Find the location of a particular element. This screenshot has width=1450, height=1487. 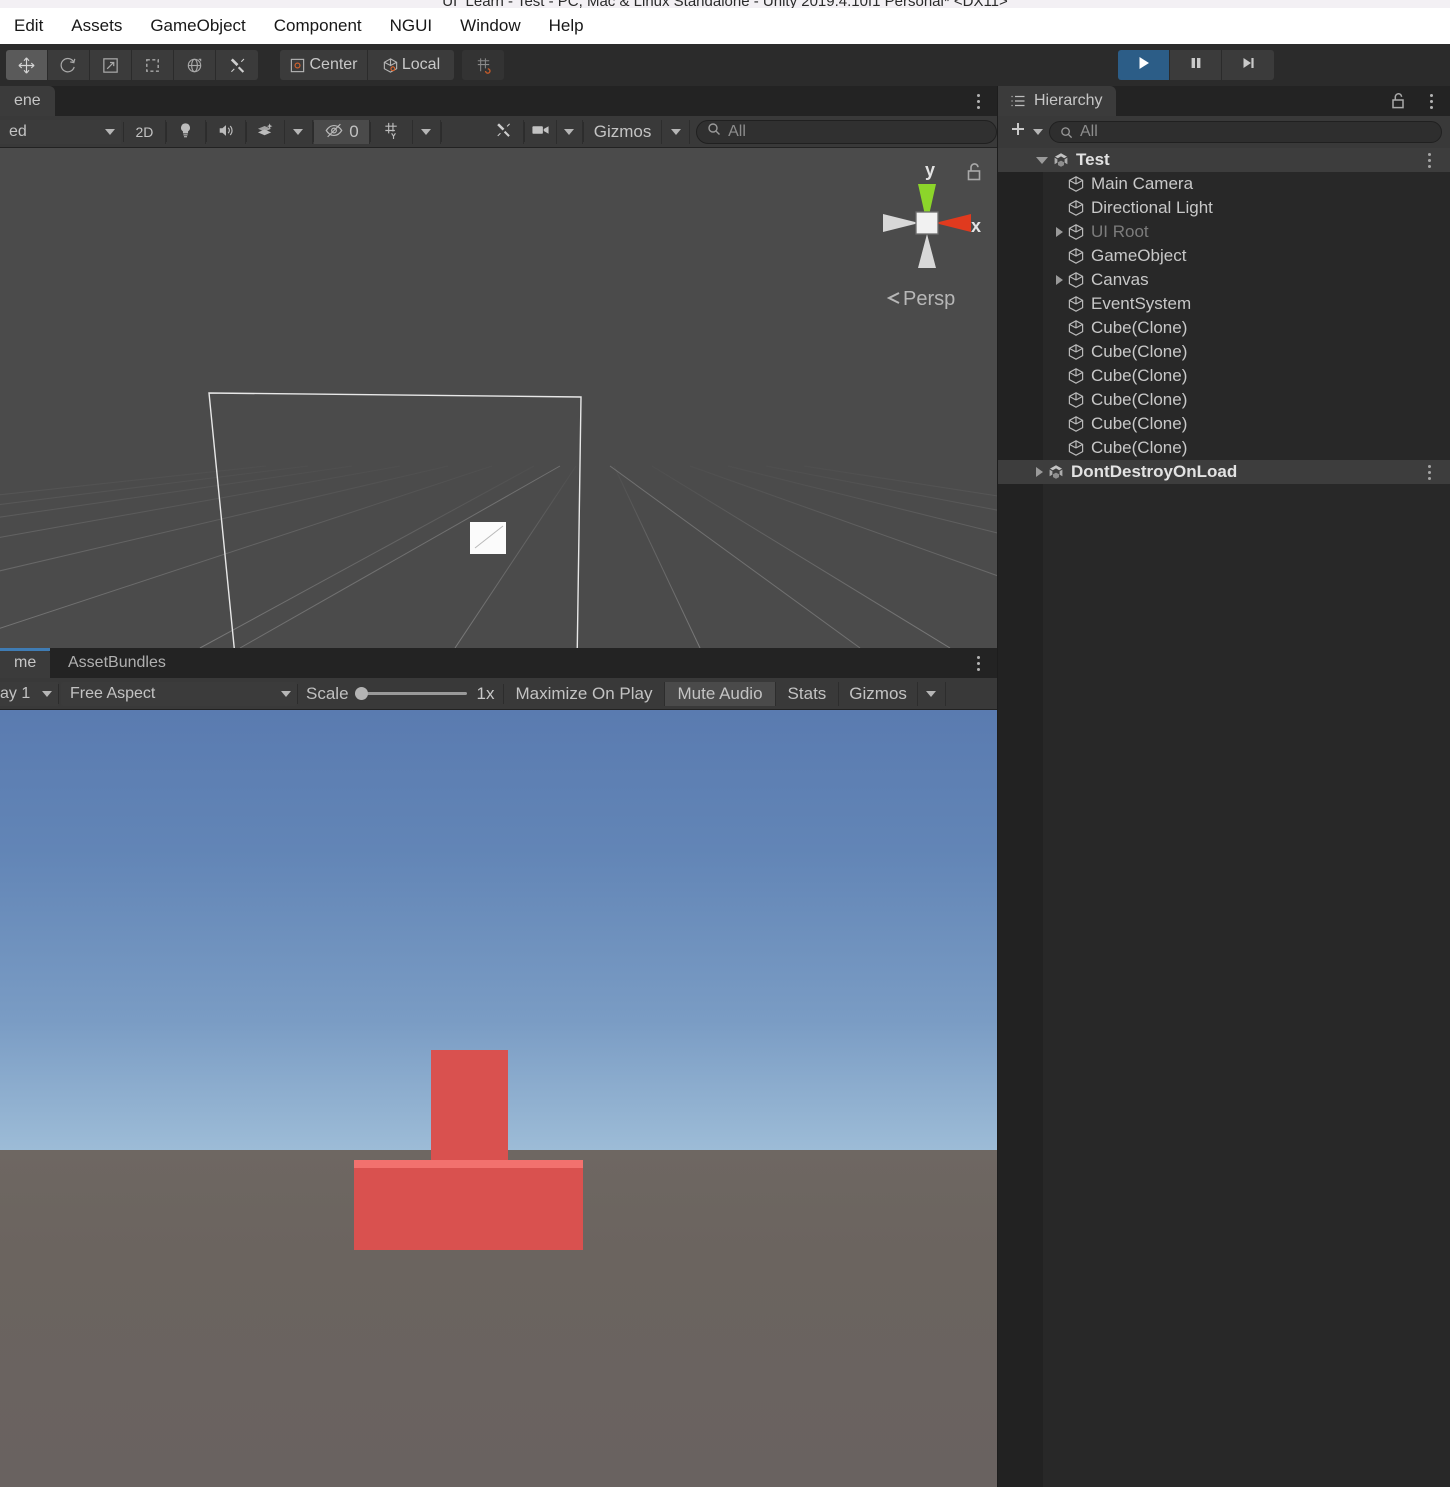

hierarchy-scene-row: Test is located at coordinates (1224, 160).